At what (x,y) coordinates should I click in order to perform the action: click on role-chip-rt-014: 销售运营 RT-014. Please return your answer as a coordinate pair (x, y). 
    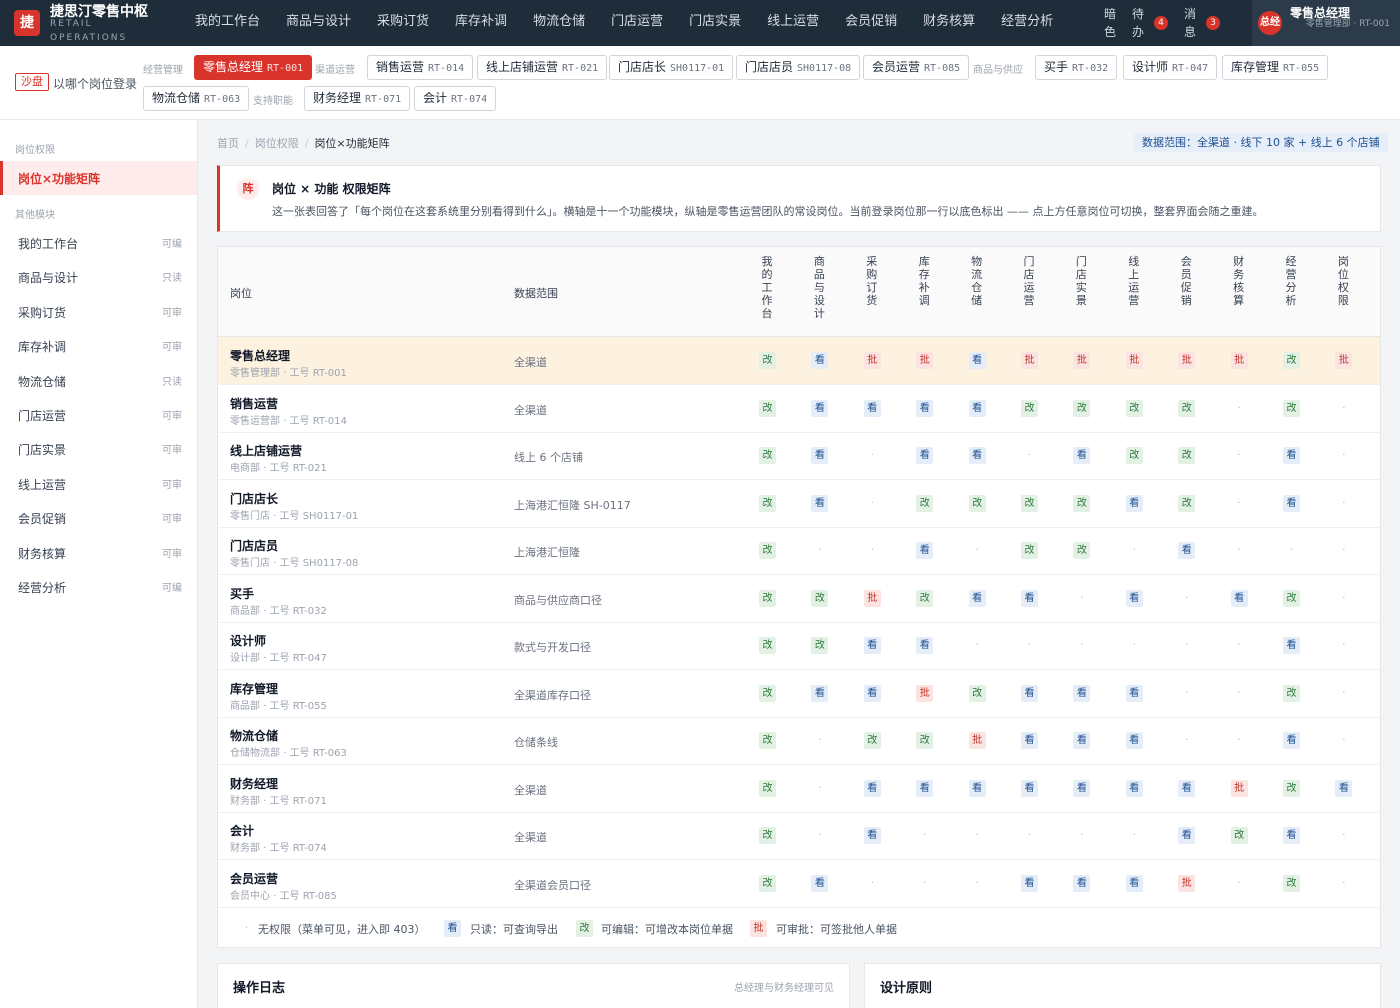
    Looking at the image, I should click on (420, 67).